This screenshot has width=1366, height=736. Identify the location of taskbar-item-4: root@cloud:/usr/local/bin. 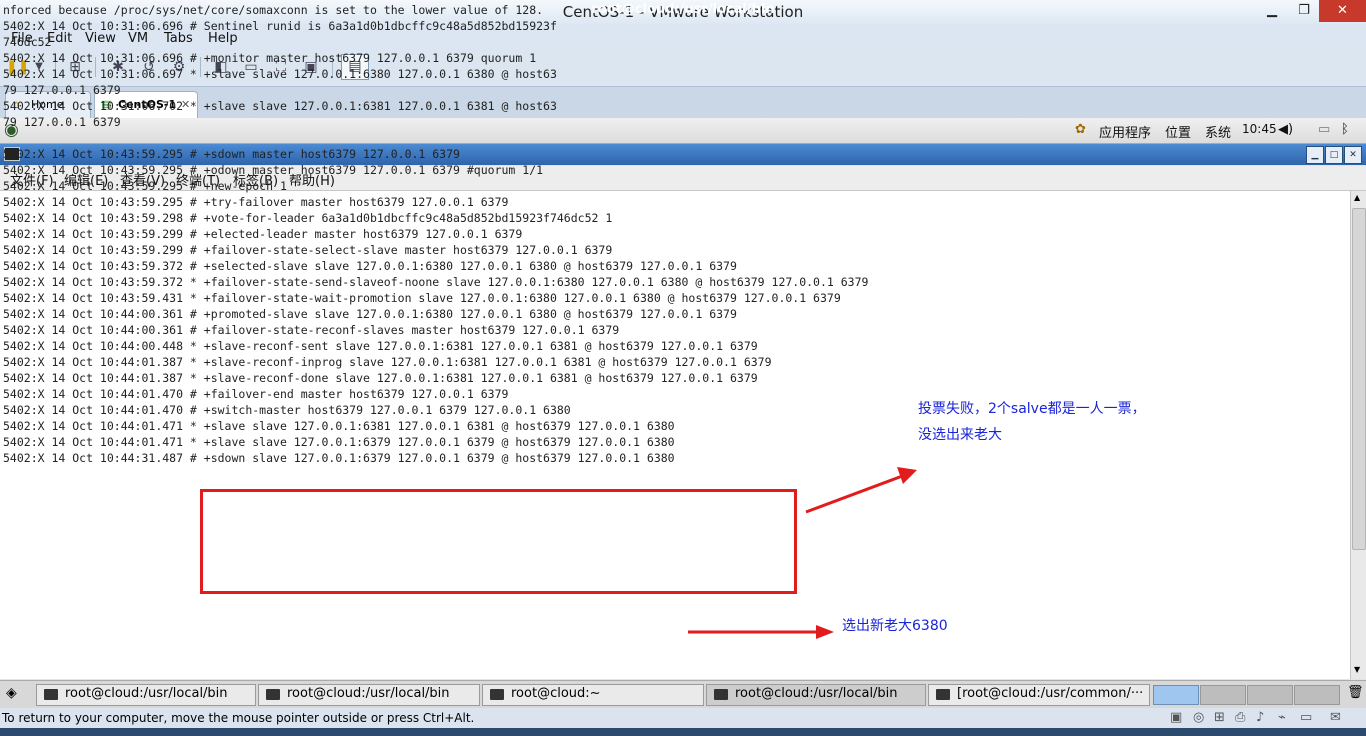
(816, 695).